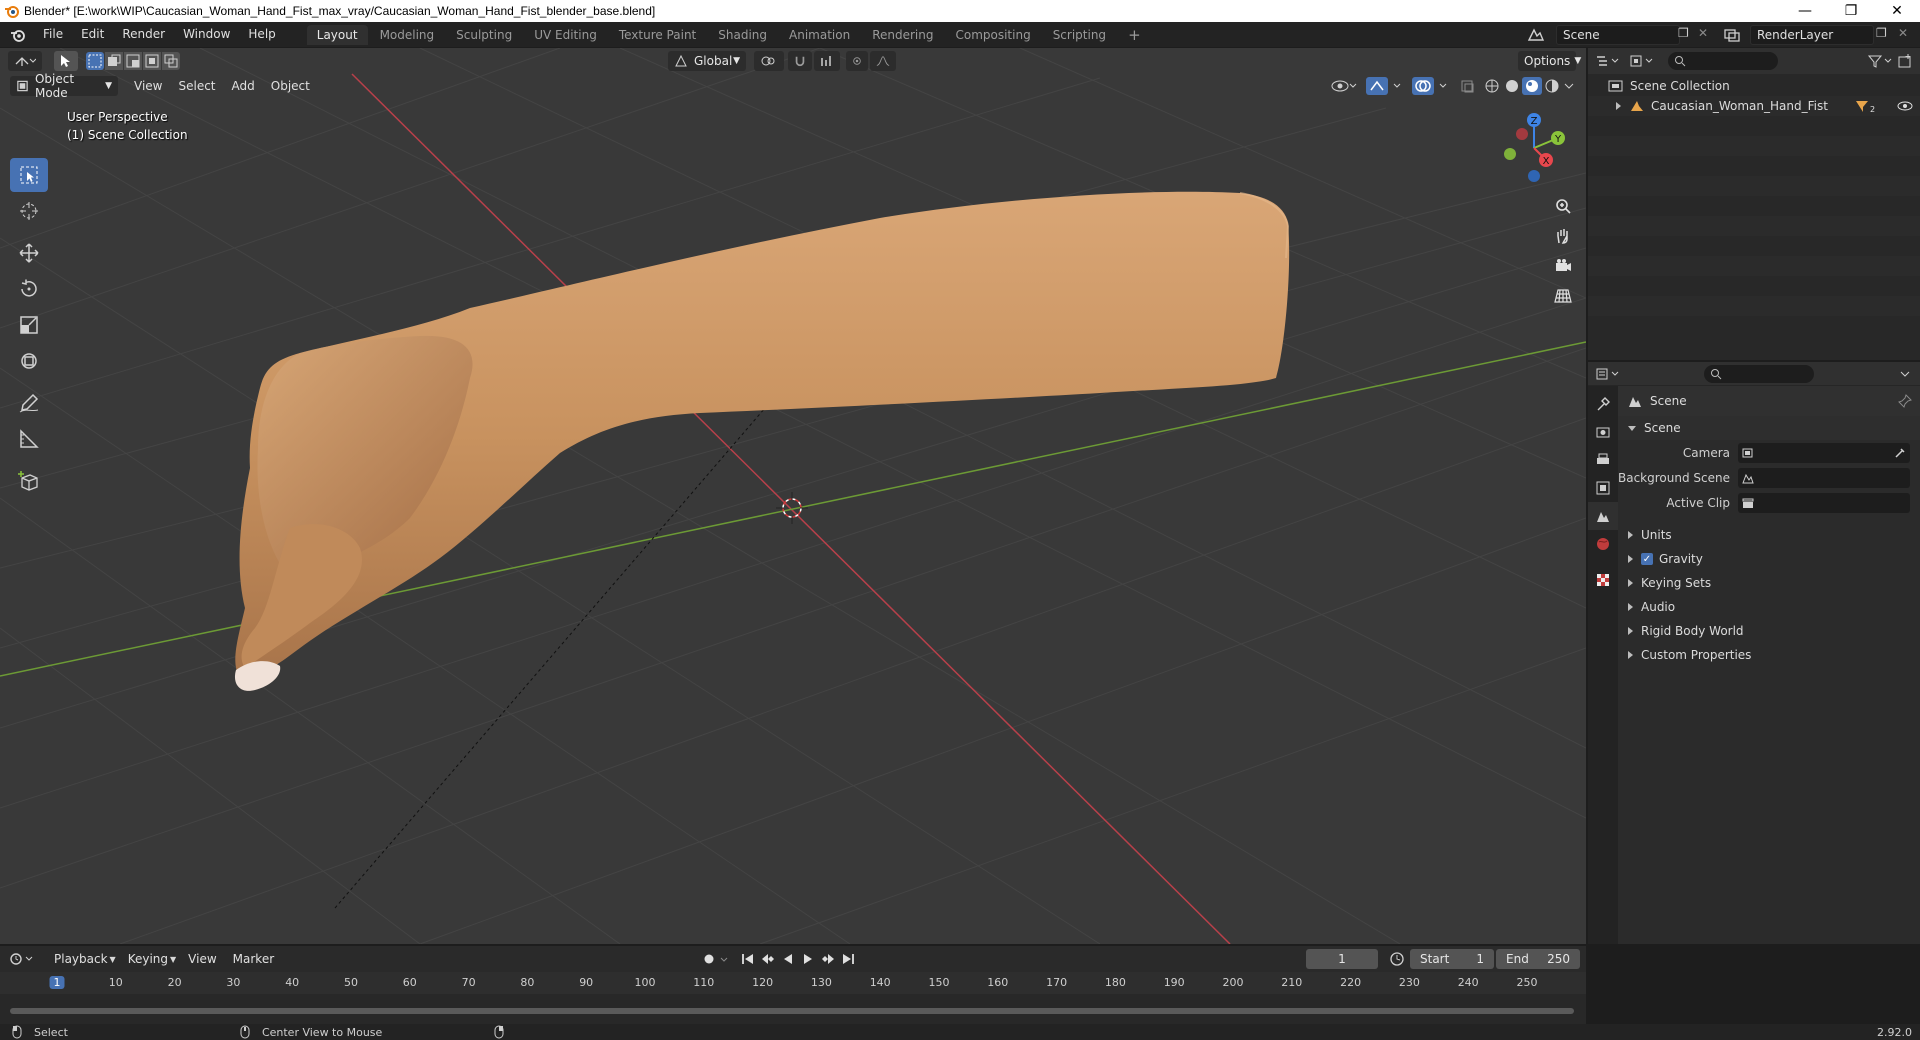 The height and width of the screenshot is (1040, 1920). What do you see at coordinates (1812, 35) in the screenshot?
I see `view-layer-selector: RenderLayer` at bounding box center [1812, 35].